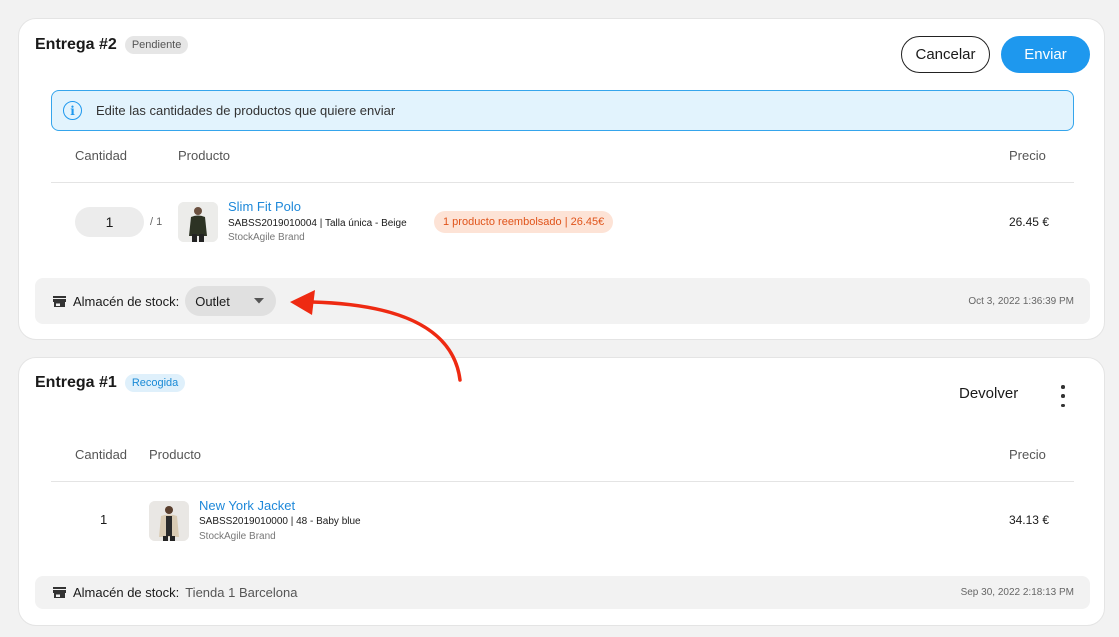 The height and width of the screenshot is (637, 1119). I want to click on product-name-link: Slim Fit Polo, so click(264, 206).